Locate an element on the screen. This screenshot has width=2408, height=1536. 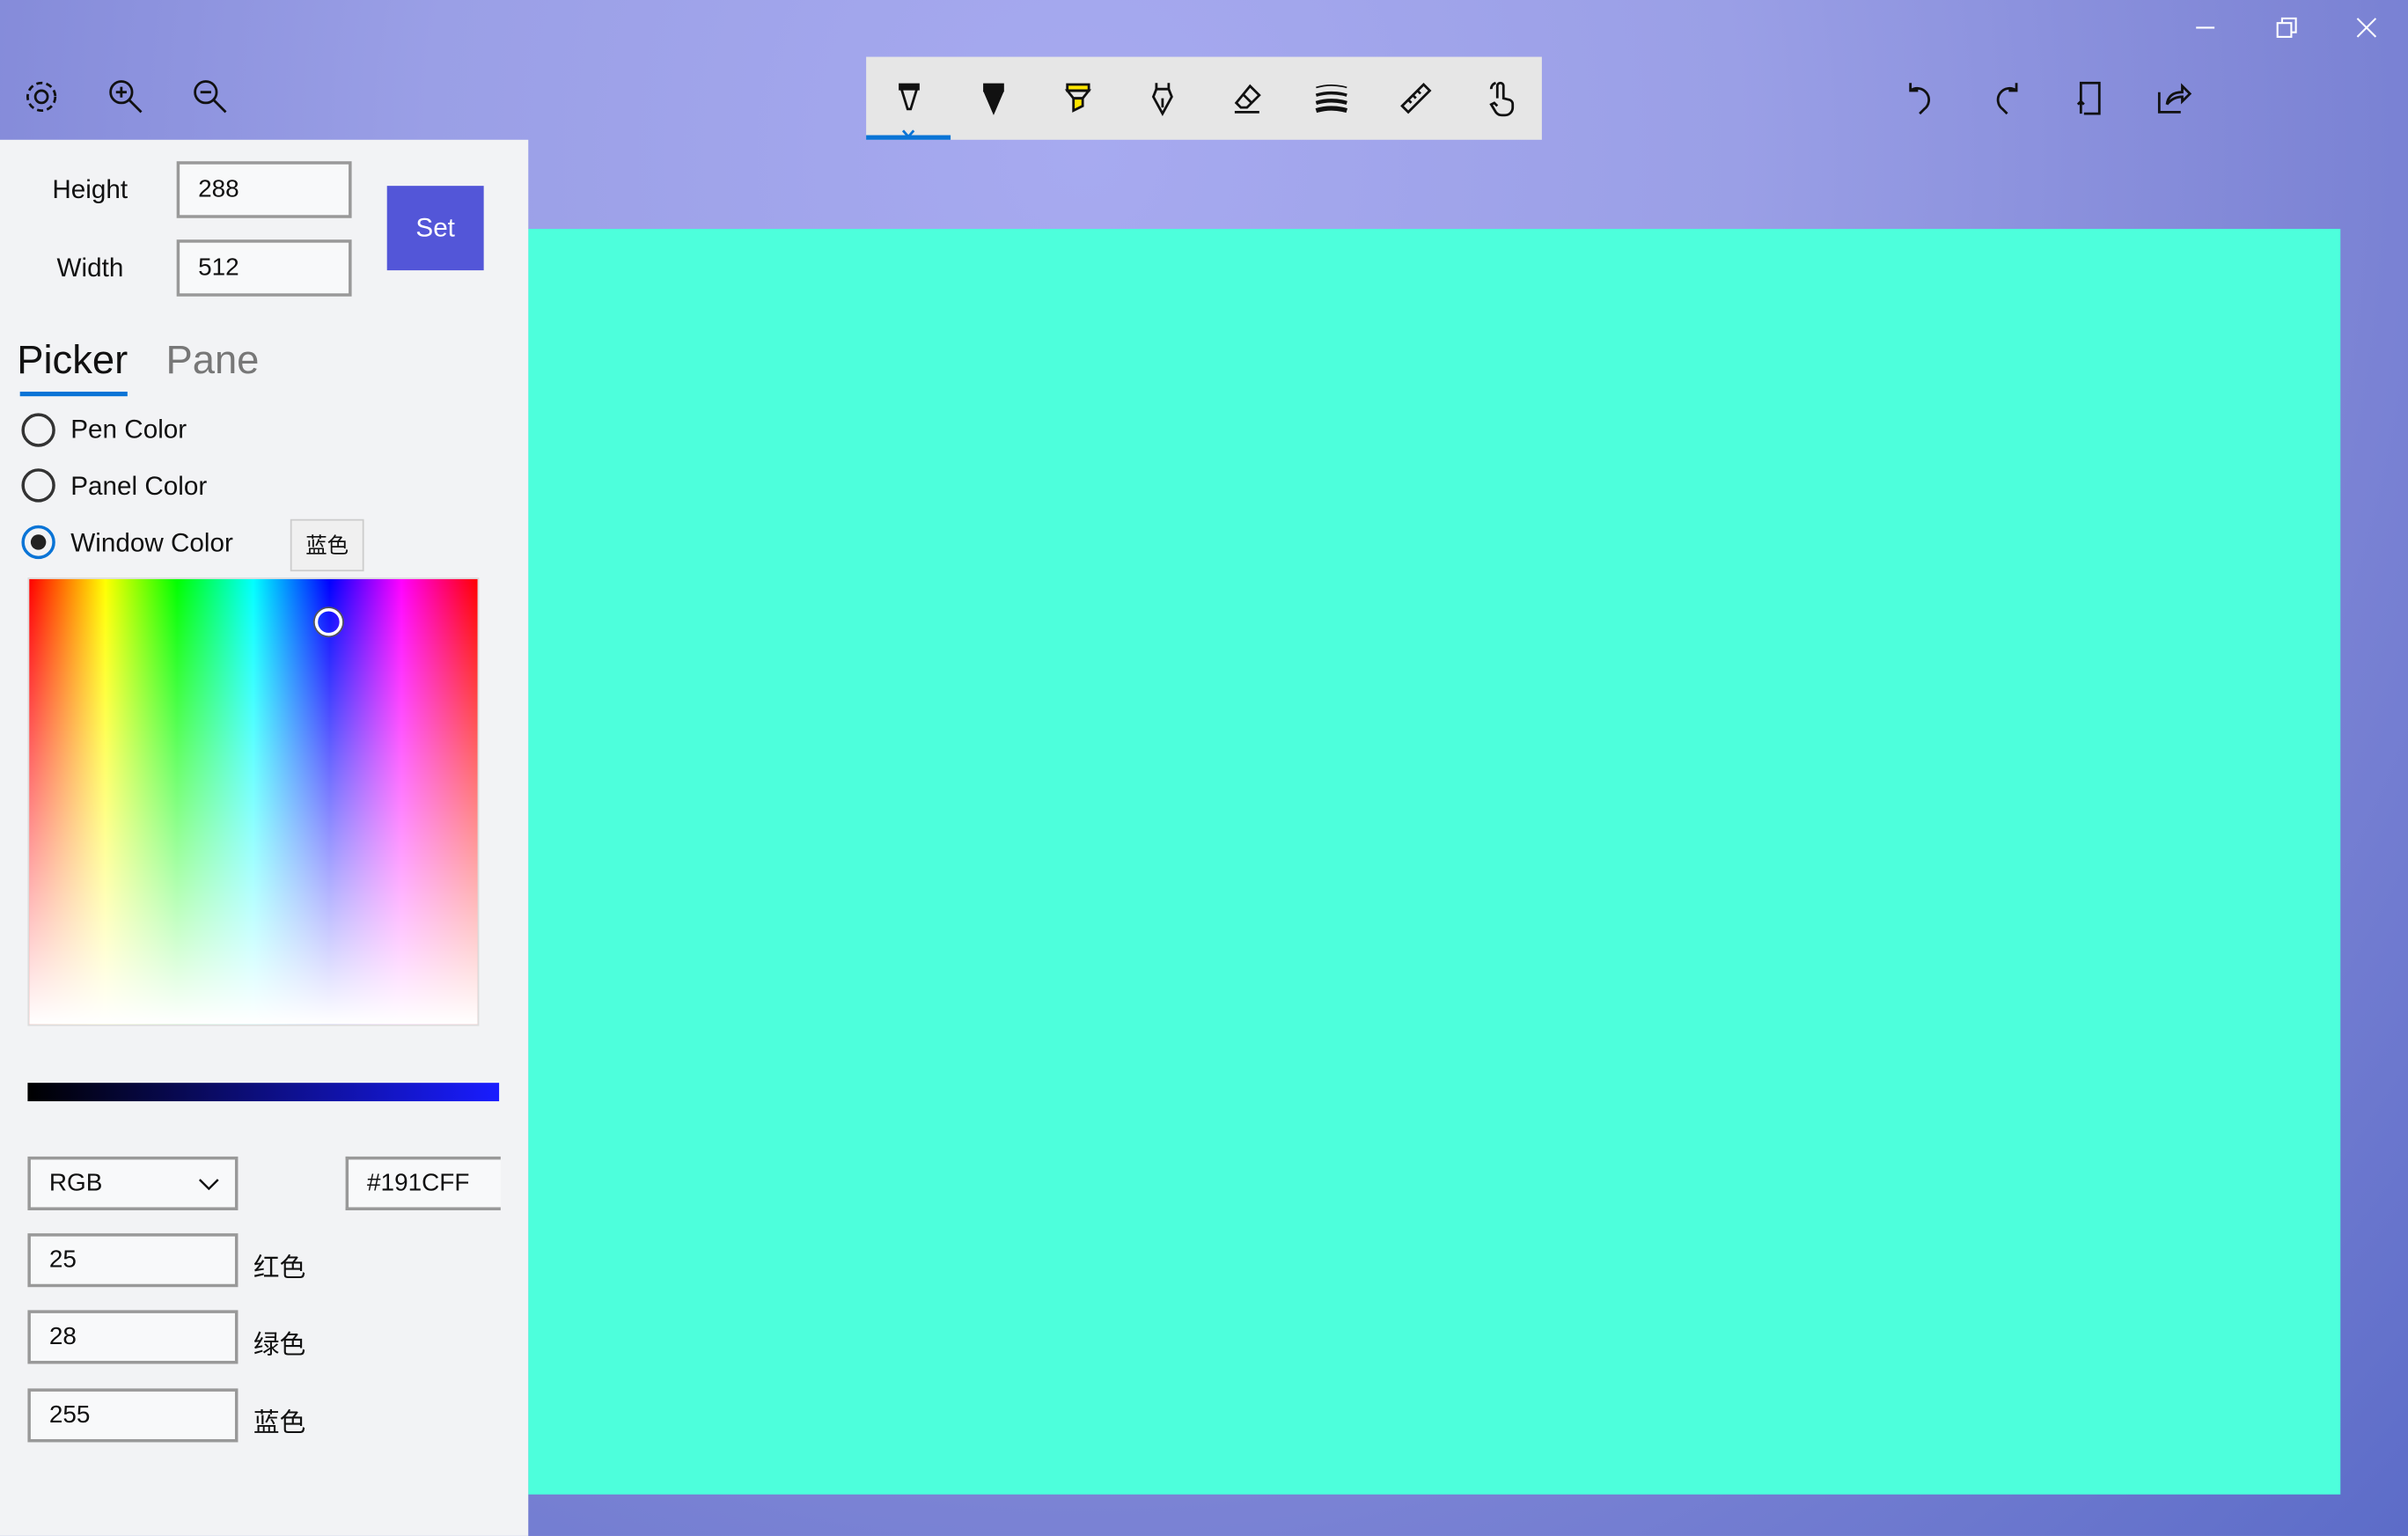
panel-color-label: Panel Color is located at coordinates (138, 487).